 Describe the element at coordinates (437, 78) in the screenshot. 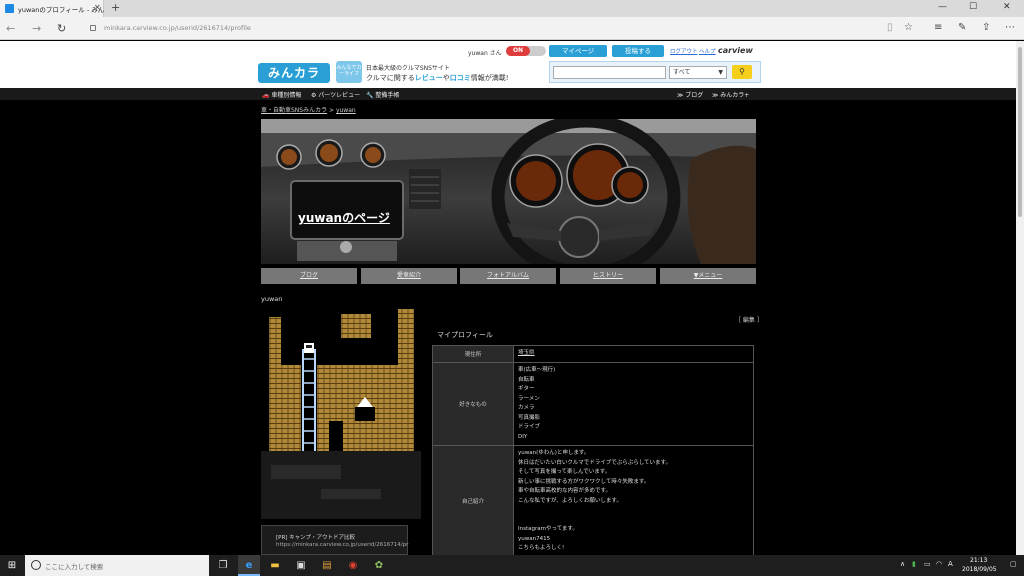

I see `tagline-sub: クルマに関するレビューや口コミ情報が満載!` at that location.